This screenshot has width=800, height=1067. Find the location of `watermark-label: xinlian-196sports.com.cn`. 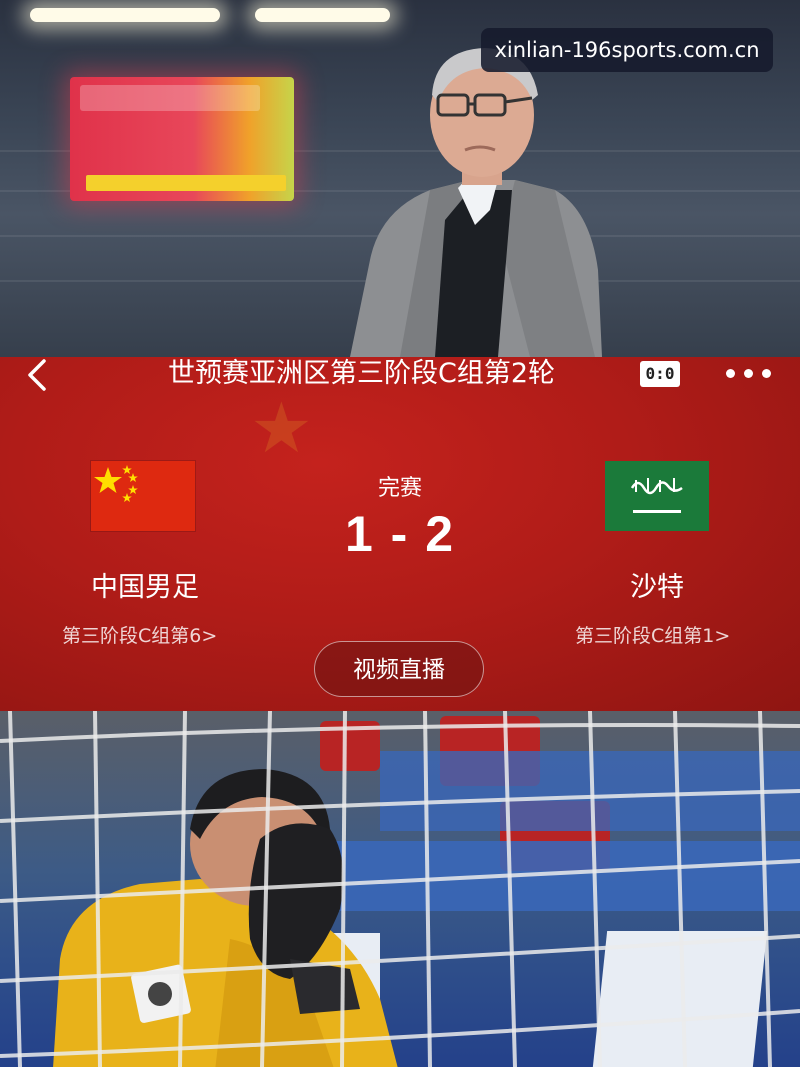

watermark-label: xinlian-196sports.com.cn is located at coordinates (627, 50).